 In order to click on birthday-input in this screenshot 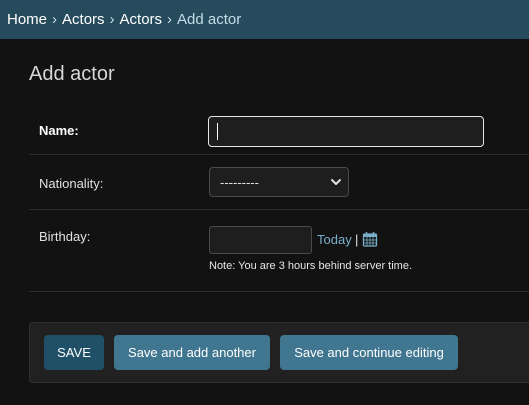, I will do `click(260, 240)`.